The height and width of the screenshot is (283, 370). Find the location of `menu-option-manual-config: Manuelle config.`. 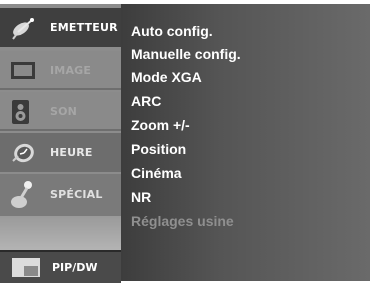

menu-option-manual-config: Manuelle config. is located at coordinates (186, 54).